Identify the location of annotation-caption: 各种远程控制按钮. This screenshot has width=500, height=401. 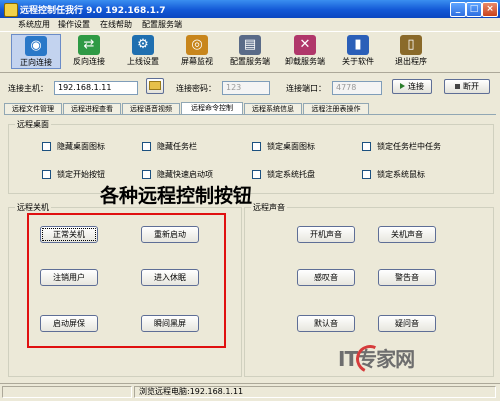
(176, 196).